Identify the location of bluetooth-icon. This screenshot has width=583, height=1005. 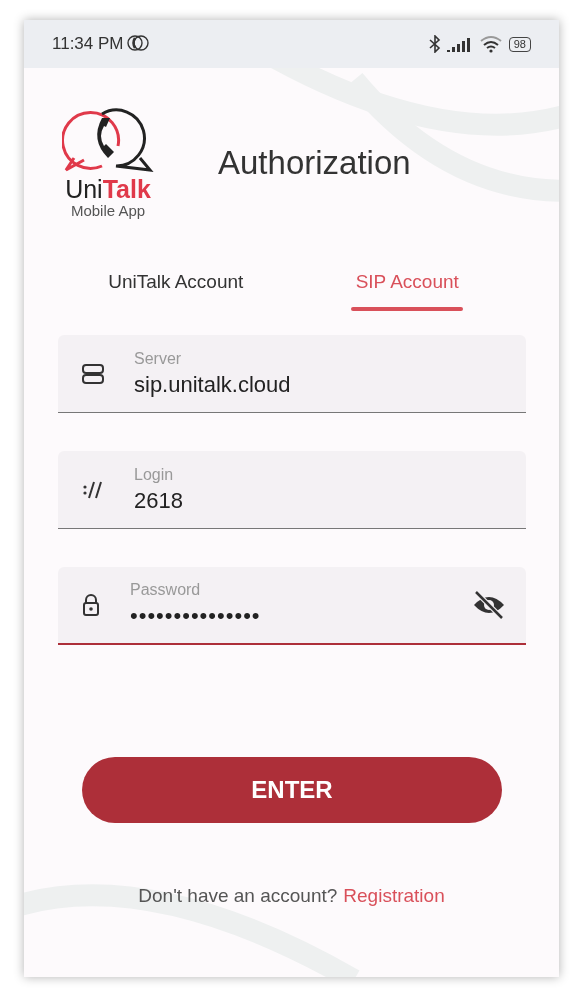
(434, 44).